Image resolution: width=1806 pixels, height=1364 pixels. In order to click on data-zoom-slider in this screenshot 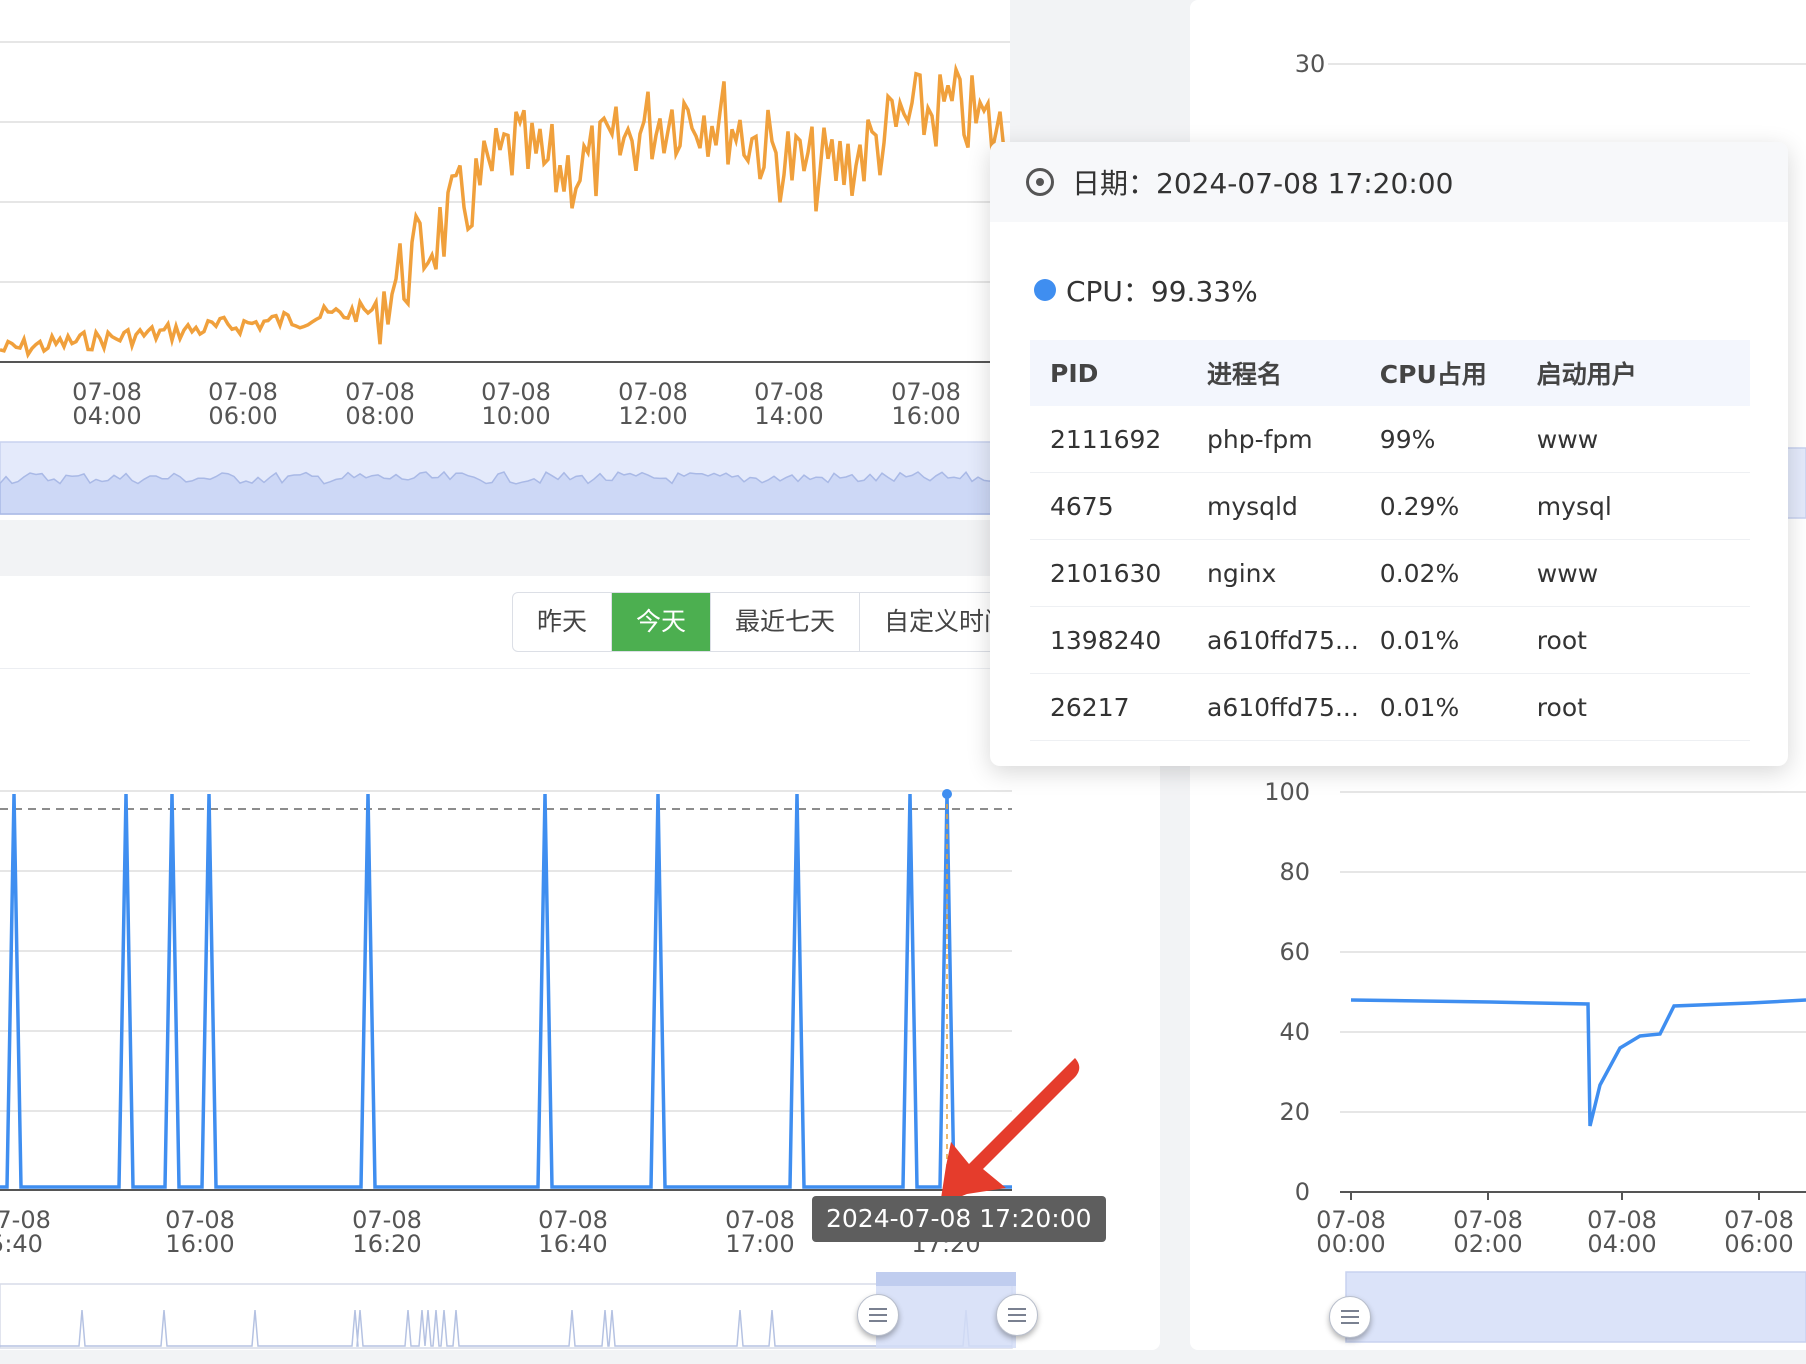, I will do `click(1575, 1307)`.